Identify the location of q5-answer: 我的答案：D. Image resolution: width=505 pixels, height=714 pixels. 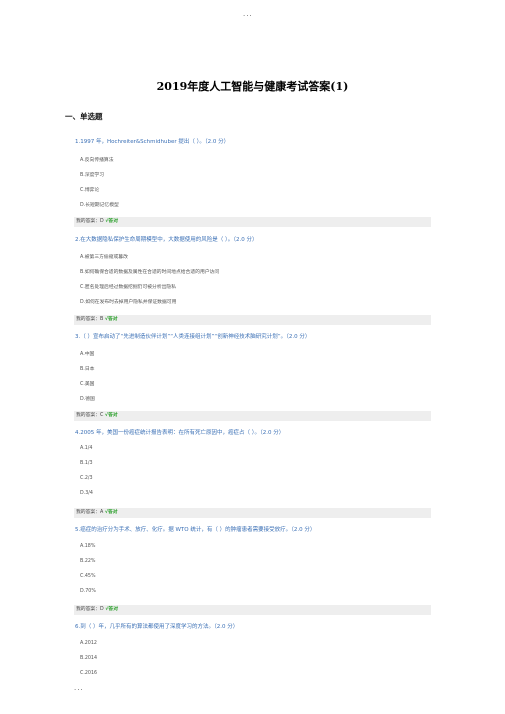
(90, 609).